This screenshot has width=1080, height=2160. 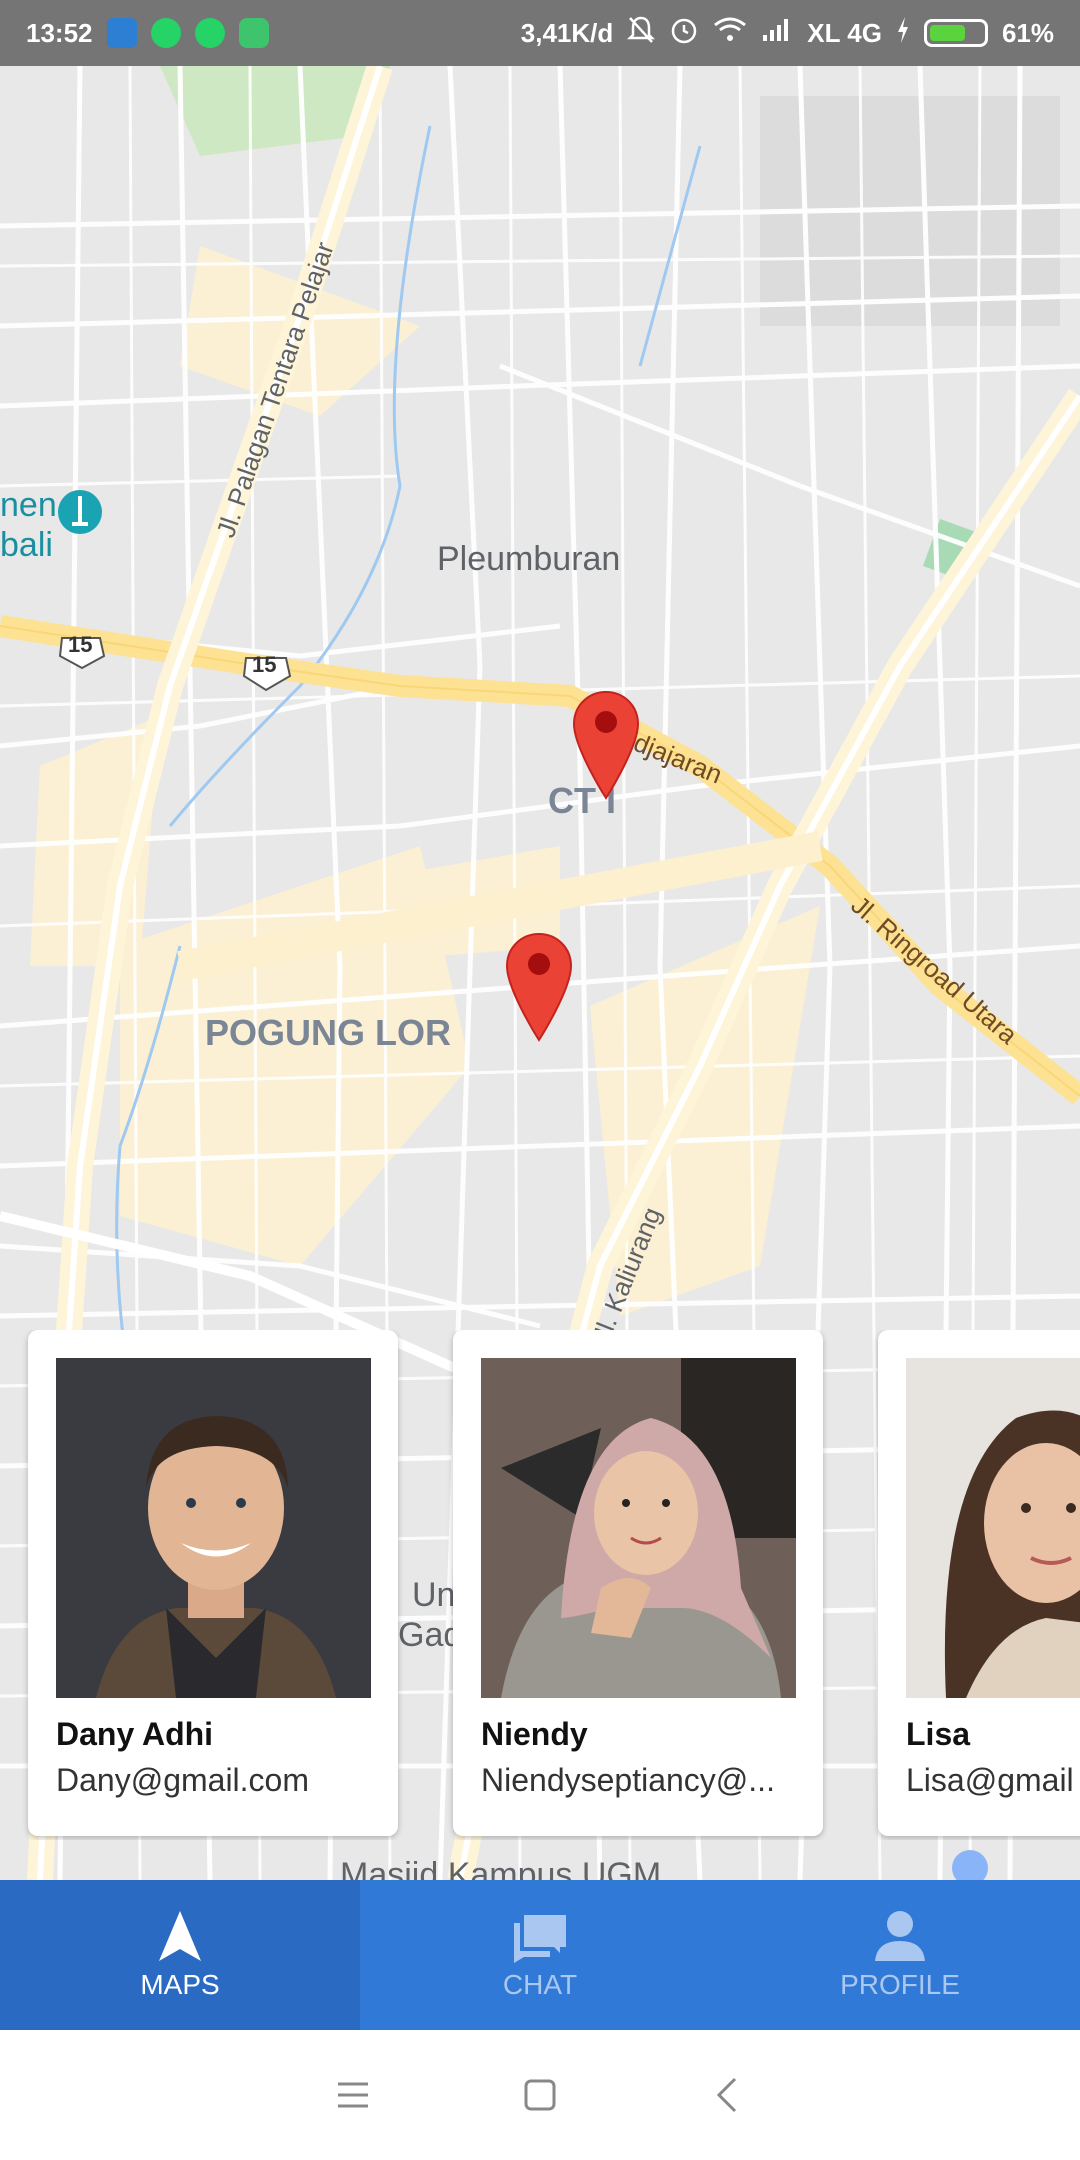 I want to click on nav-tab-profile: PROFILE, so click(x=900, y=1955).